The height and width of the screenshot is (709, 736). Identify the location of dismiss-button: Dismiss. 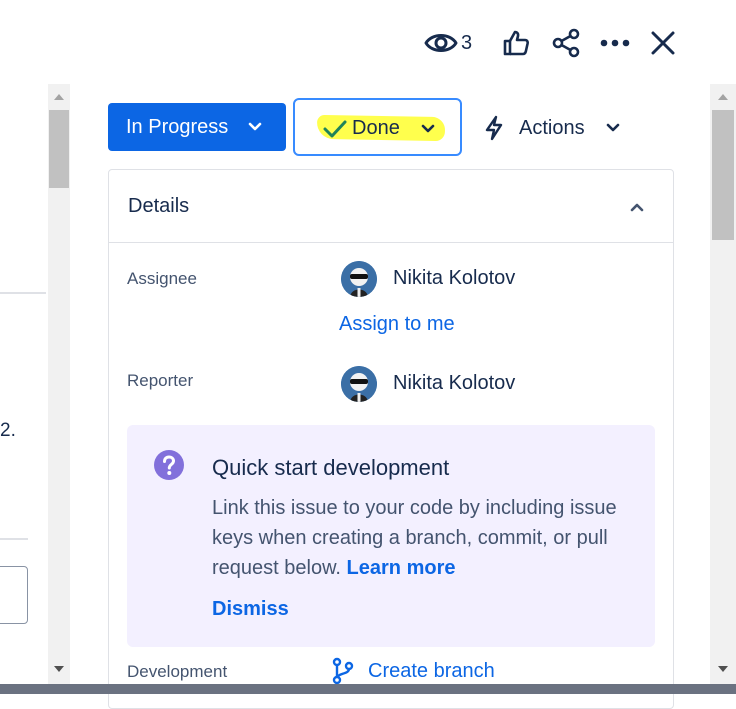
(250, 609).